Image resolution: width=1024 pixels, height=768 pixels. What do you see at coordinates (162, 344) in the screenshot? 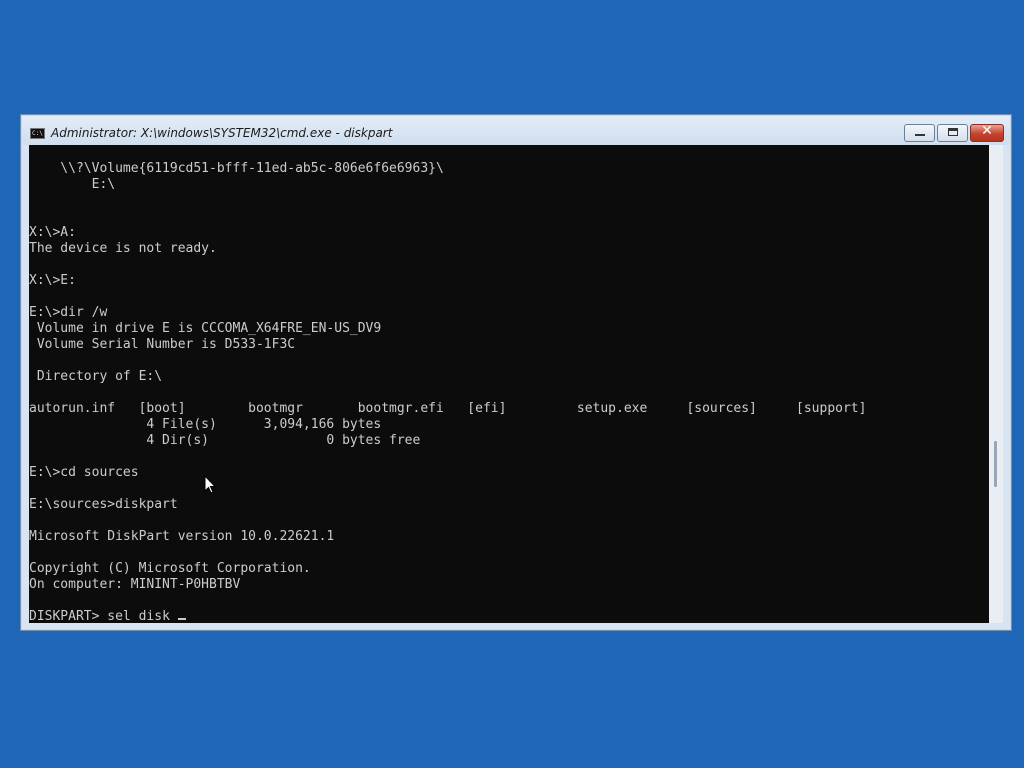
I see `console-line: Volume Serial Number is D533-1F3C` at bounding box center [162, 344].